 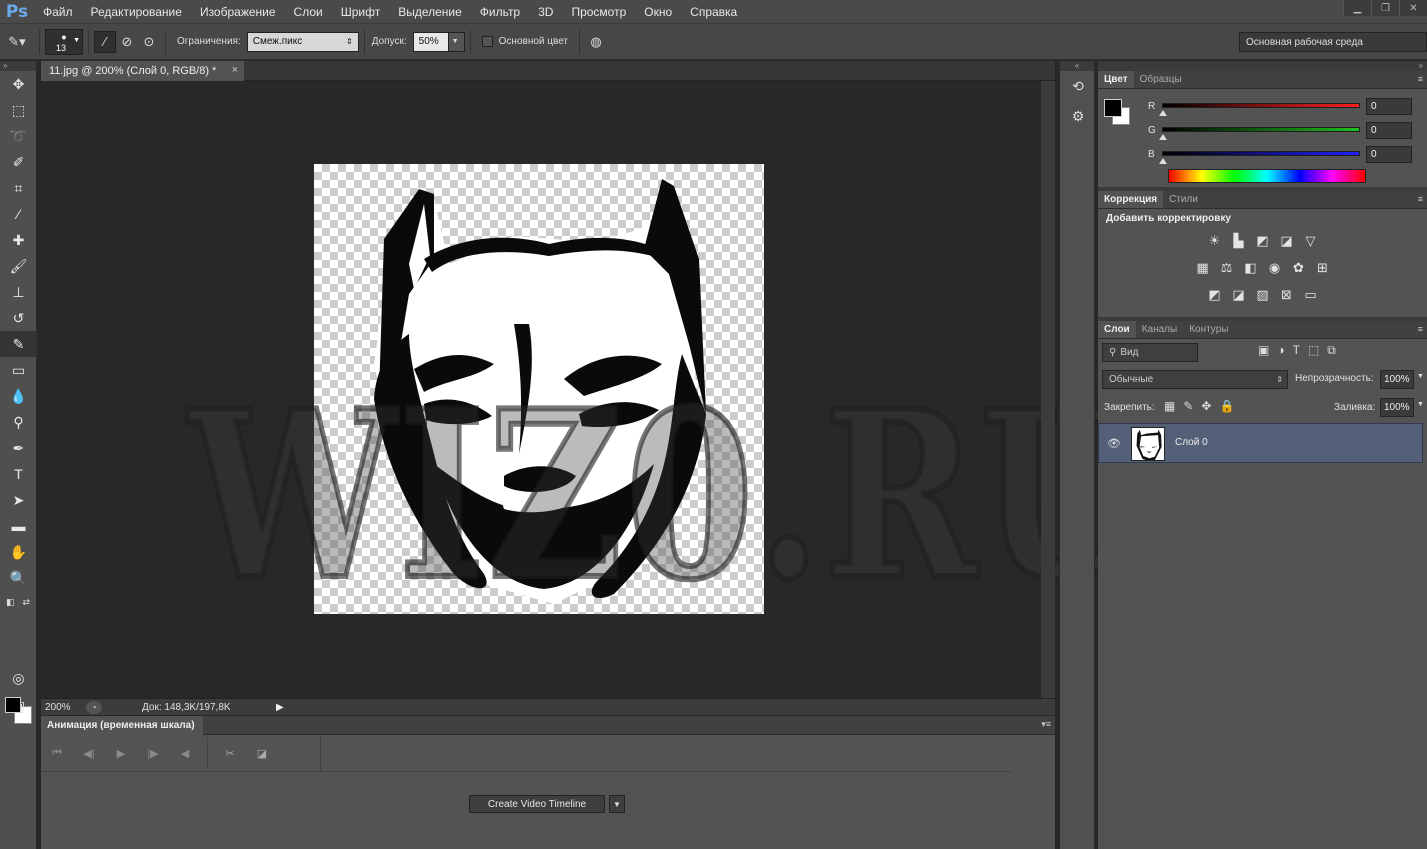 What do you see at coordinates (1239, 295) in the screenshot?
I see `posterize-icon: ◪` at bounding box center [1239, 295].